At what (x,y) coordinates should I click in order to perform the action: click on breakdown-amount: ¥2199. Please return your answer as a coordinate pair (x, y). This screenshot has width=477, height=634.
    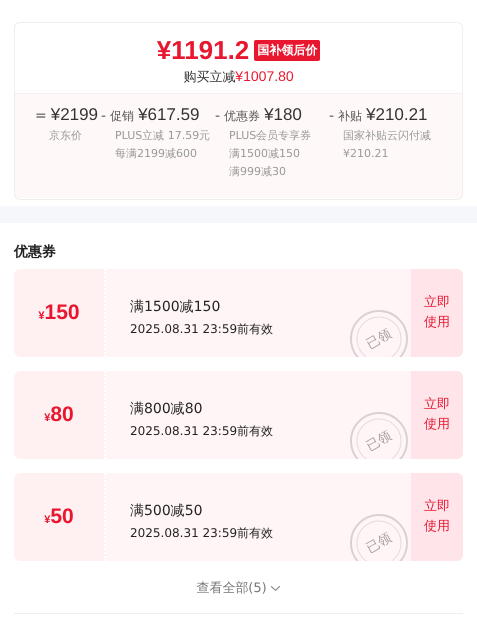
    Looking at the image, I should click on (74, 115).